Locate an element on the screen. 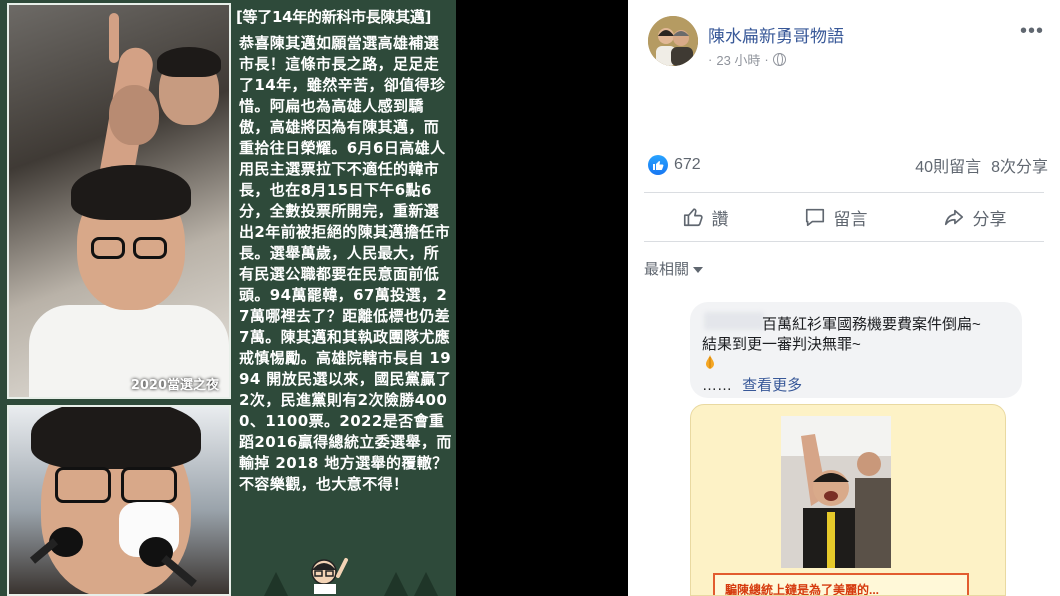 This screenshot has width=1060, height=596. like-label: 讚 is located at coordinates (720, 219).